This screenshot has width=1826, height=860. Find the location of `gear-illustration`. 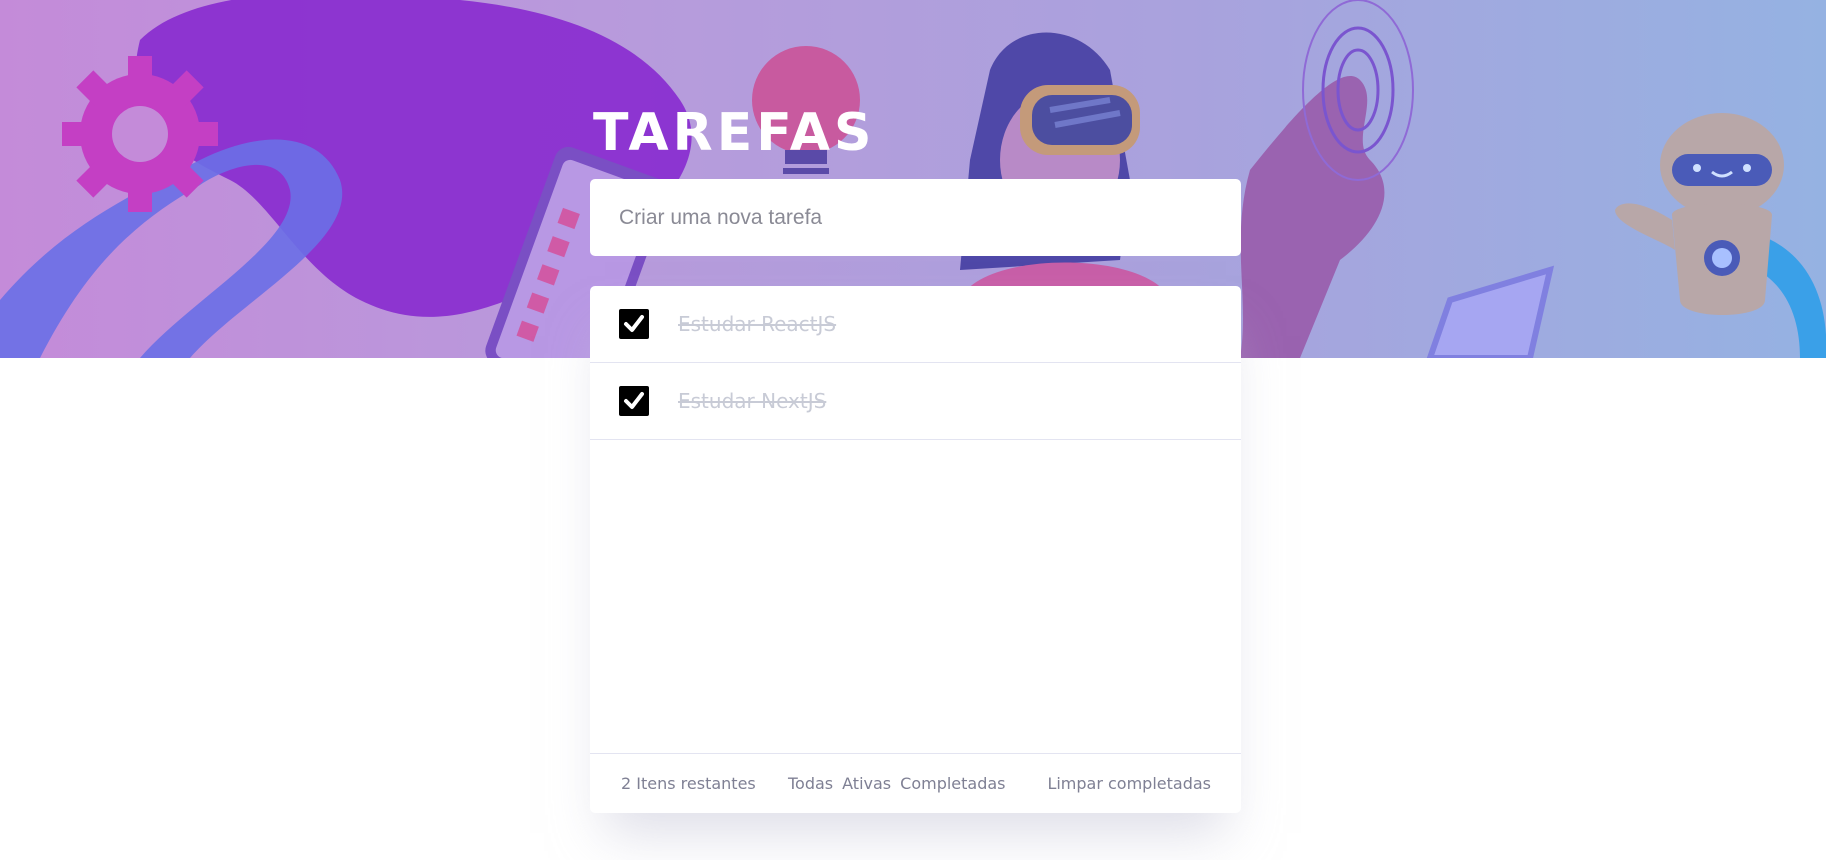

gear-illustration is located at coordinates (140, 134).